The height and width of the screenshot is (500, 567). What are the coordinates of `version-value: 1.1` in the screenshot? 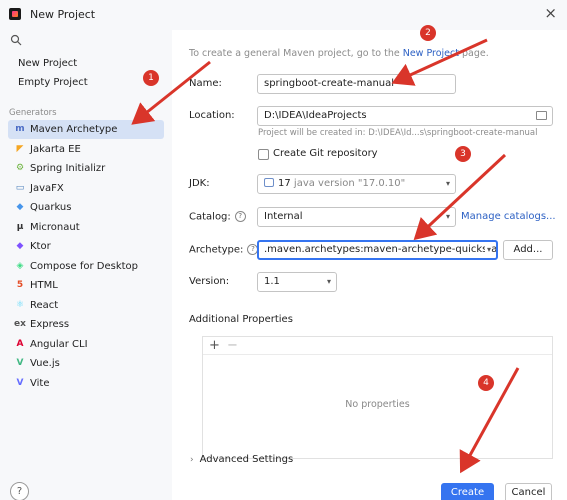 It's located at (272, 281).